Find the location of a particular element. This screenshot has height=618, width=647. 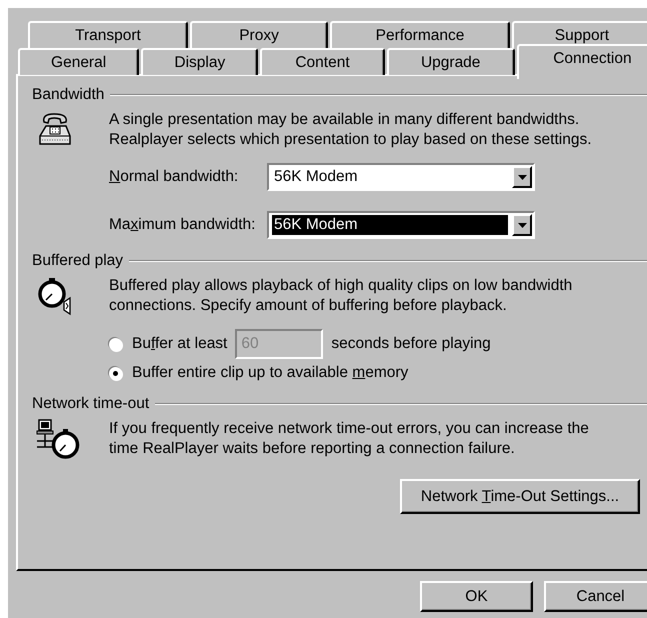

description-text: Buffered play allows playback of high quality clips on low bandwidth connections. Specify amount of buffering before playback. is located at coordinates (341, 296).